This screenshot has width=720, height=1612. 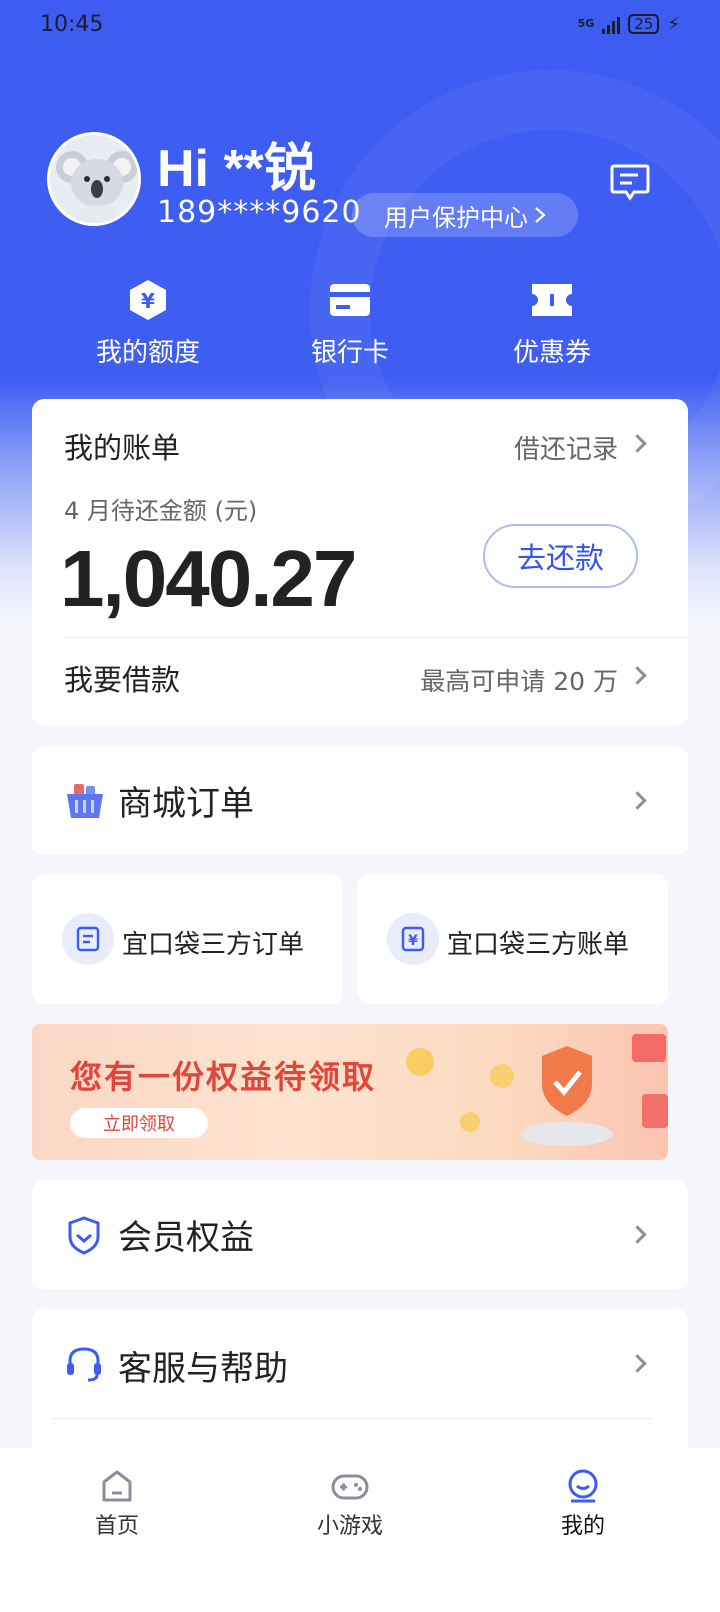 What do you see at coordinates (519, 681) in the screenshot?
I see `borrow-limit-note: 最高可申请 20 万` at bounding box center [519, 681].